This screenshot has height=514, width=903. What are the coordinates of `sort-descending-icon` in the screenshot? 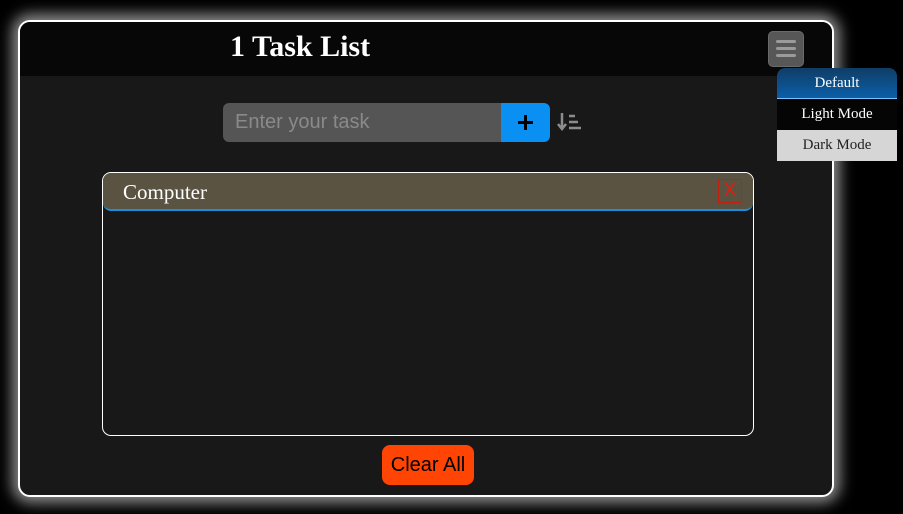 It's located at (569, 122).